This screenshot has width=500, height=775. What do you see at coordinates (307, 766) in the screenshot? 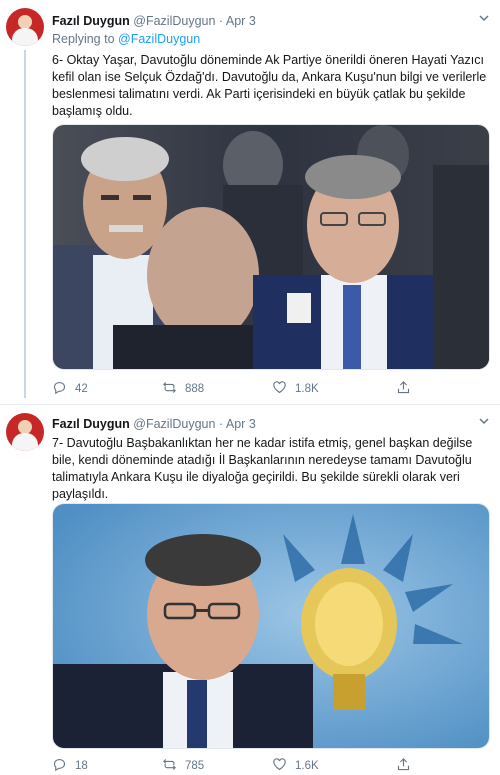
I see `like-count: 1.6K` at bounding box center [307, 766].